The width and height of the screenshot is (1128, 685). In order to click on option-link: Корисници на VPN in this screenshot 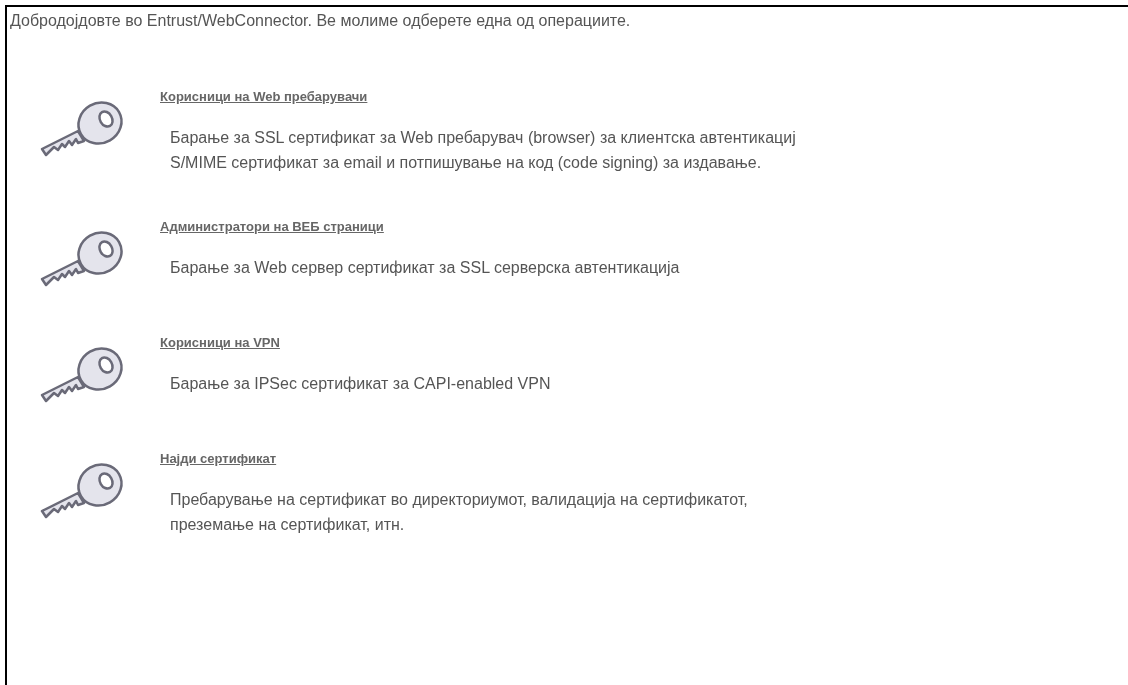, I will do `click(220, 343)`.